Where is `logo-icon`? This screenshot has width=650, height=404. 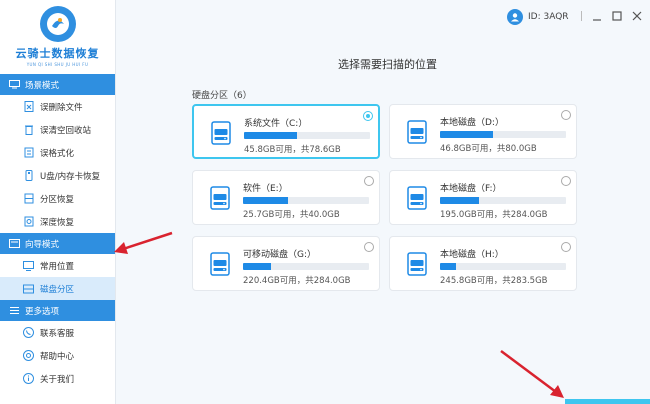 logo-icon is located at coordinates (57, 24).